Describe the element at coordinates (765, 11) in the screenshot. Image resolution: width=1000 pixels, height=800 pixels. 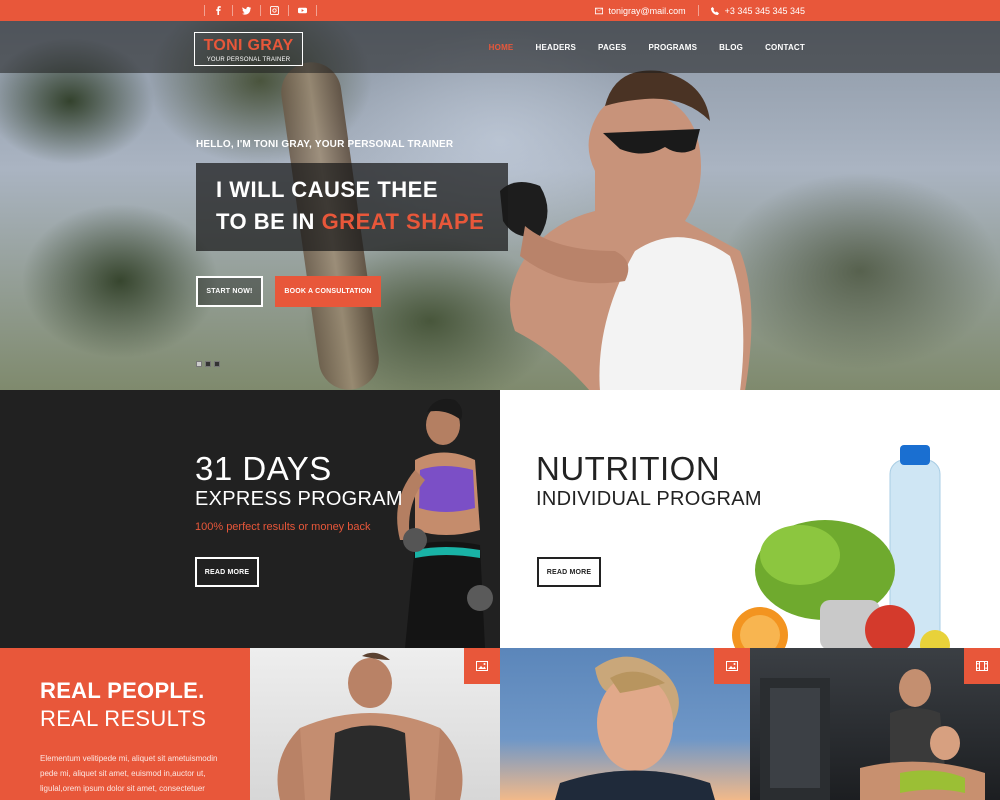
I see `phone-number: +3 345 345 345 345` at that location.